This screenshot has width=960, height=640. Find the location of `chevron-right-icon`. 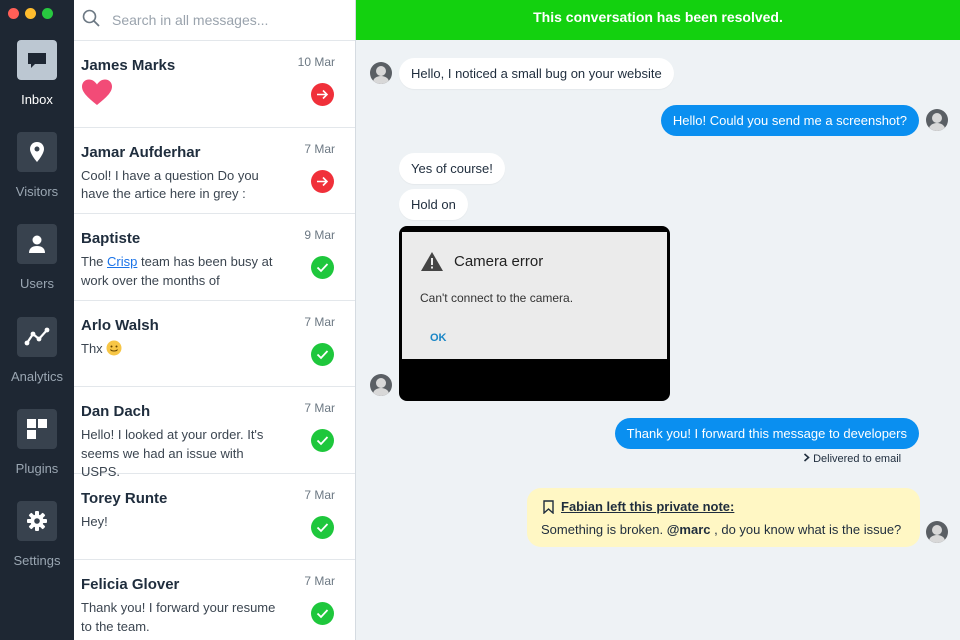

chevron-right-icon is located at coordinates (806, 457).